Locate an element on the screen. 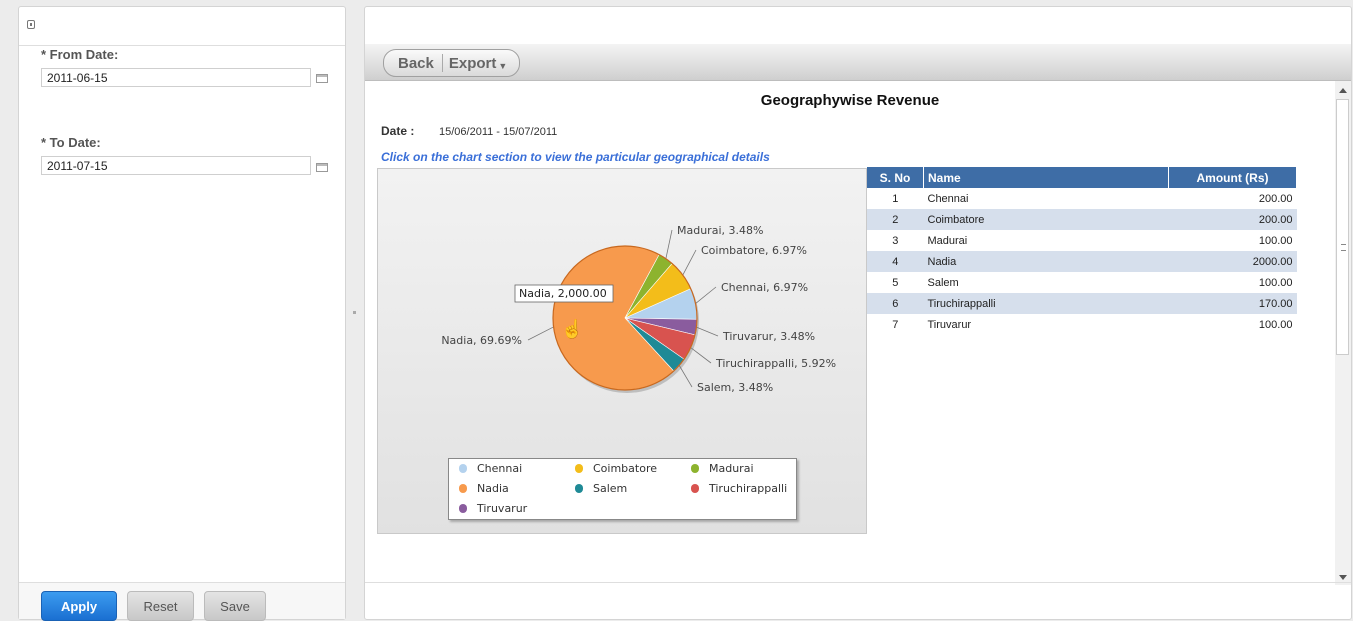 This screenshot has width=1353, height=621. collapse-panel-icon is located at coordinates (31, 24).